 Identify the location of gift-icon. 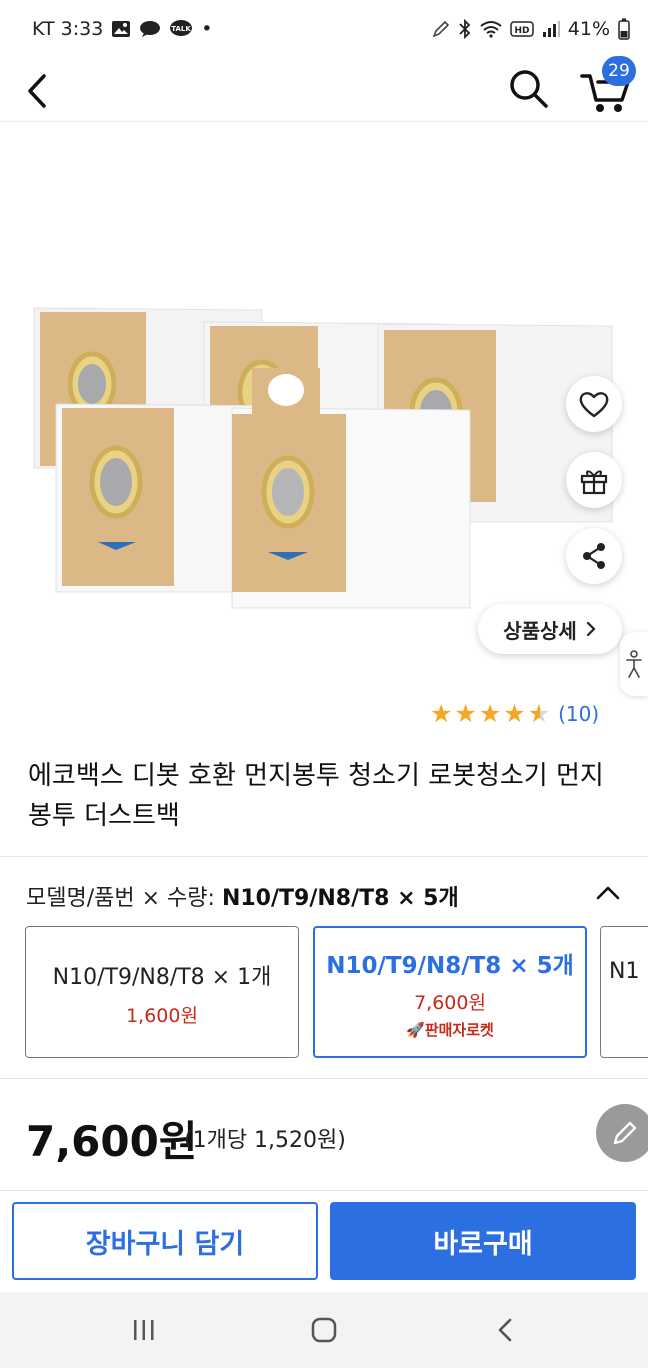
(594, 482).